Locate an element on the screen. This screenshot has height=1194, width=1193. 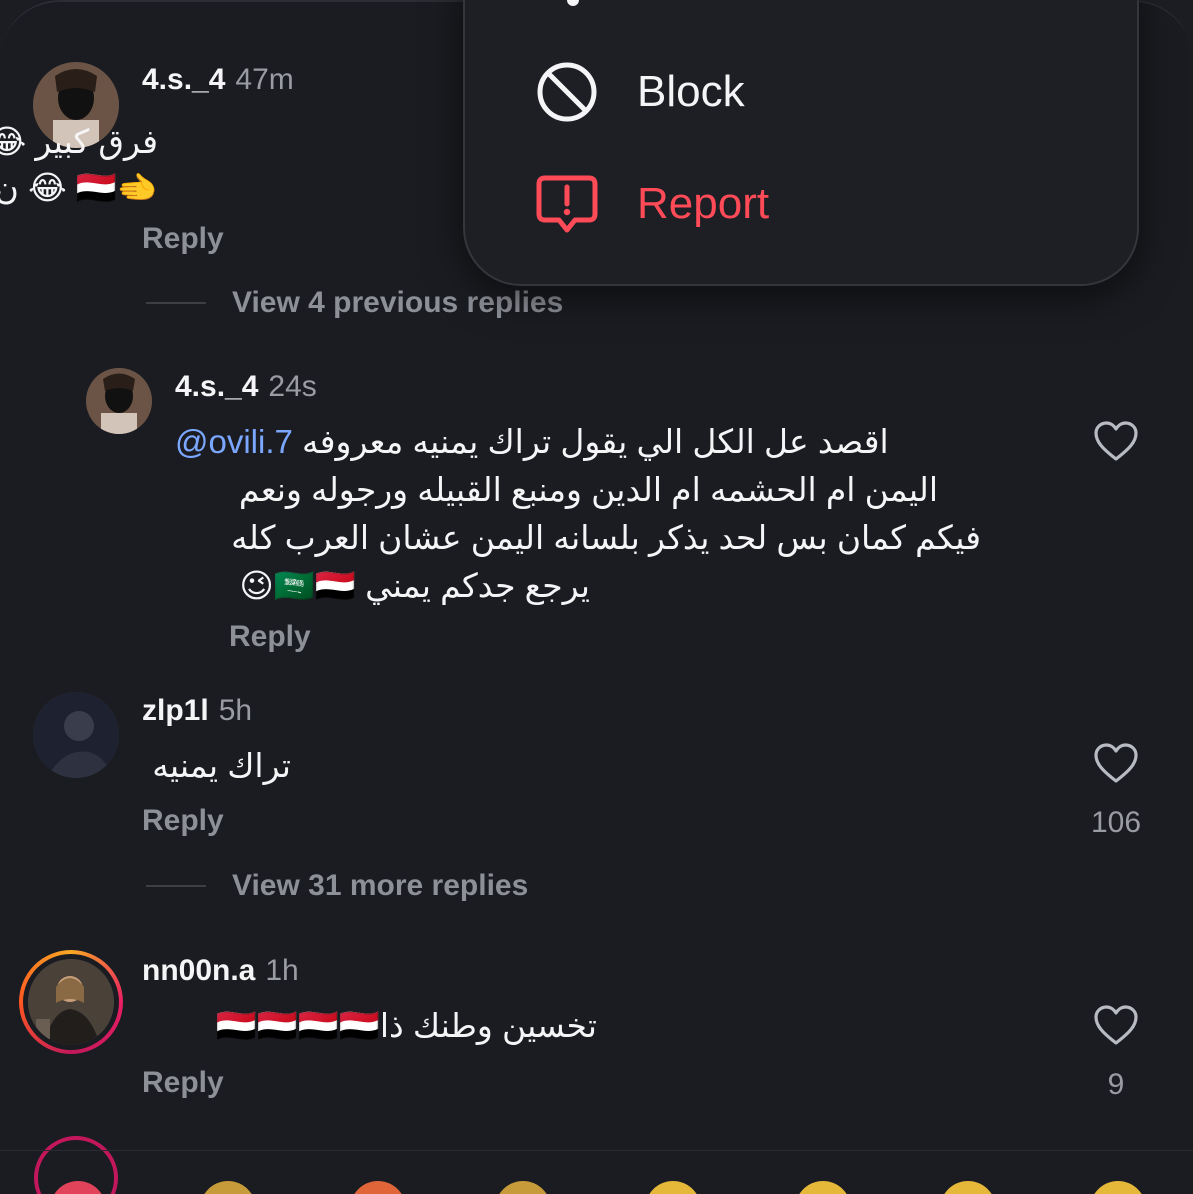
view-replies-label: View 31 more replies is located at coordinates (380, 886).